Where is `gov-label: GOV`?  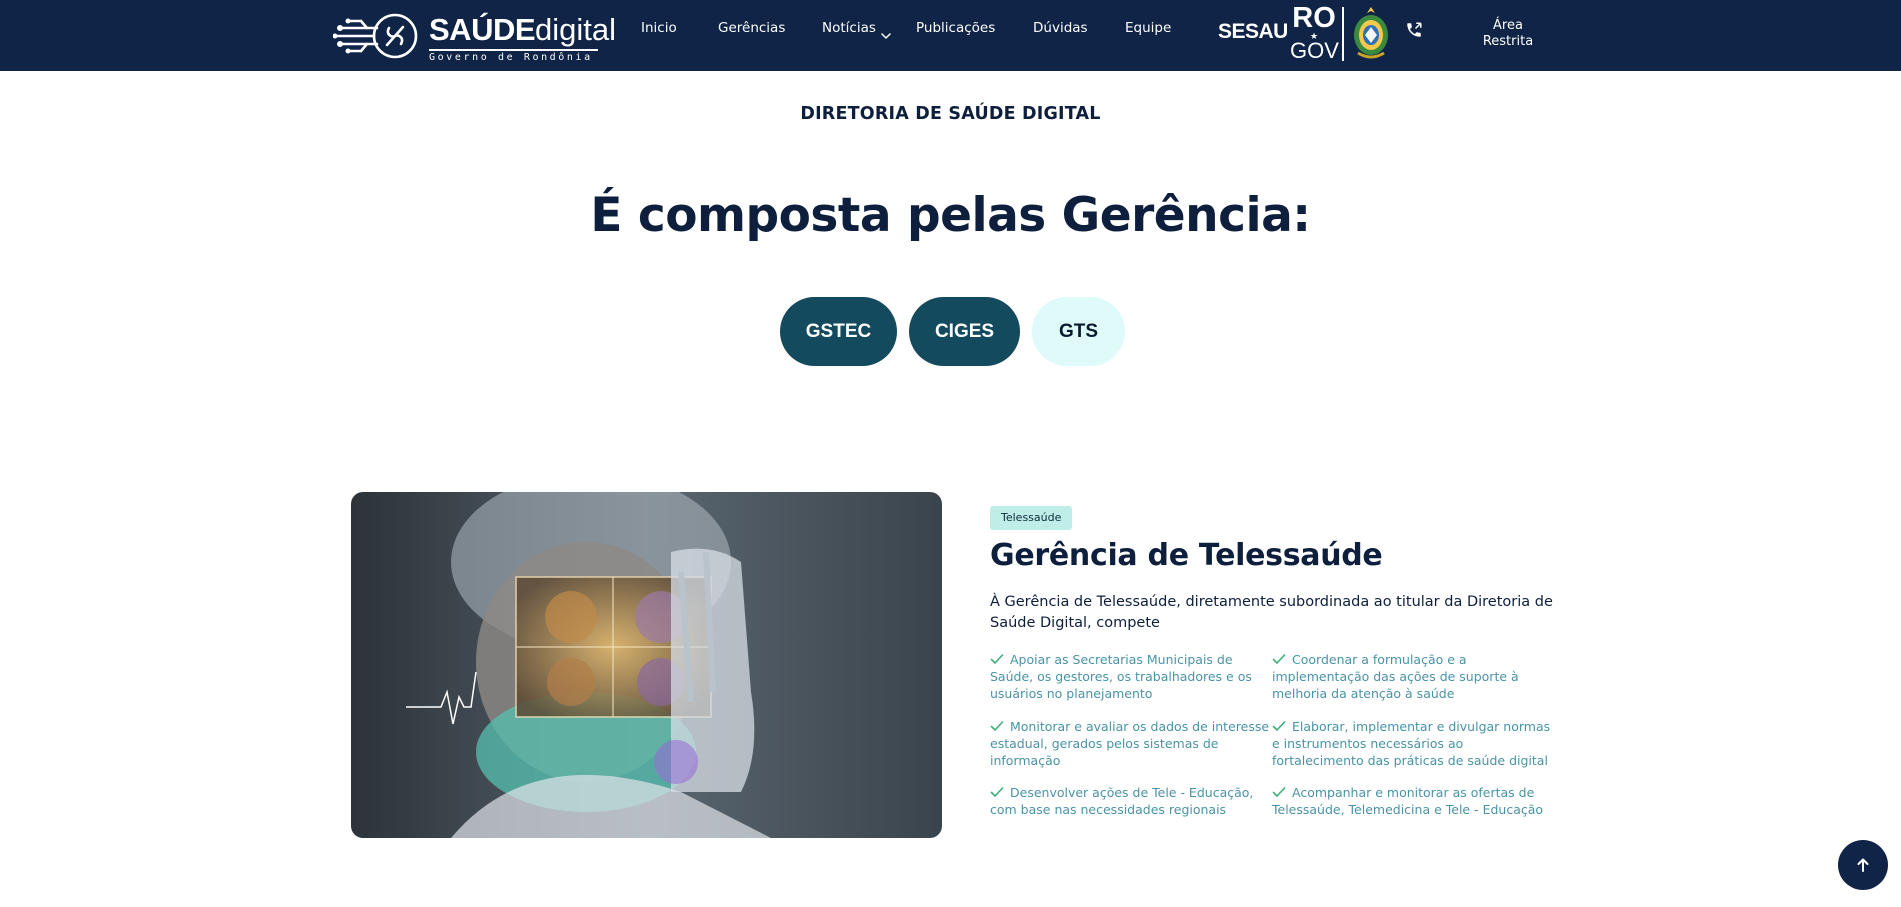
gov-label: GOV is located at coordinates (1314, 50).